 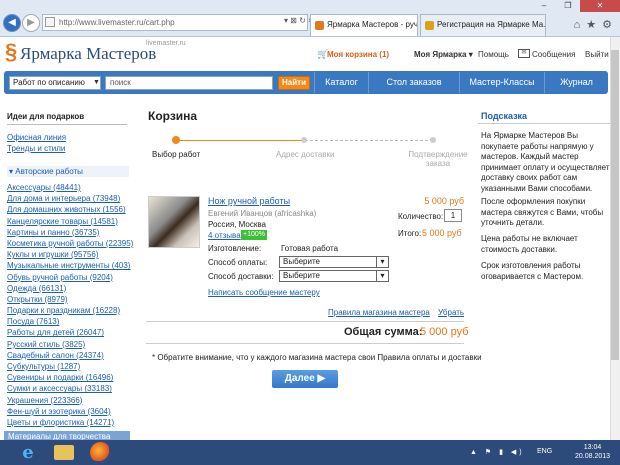 I want to click on product-thumbnail, so click(x=174, y=222).